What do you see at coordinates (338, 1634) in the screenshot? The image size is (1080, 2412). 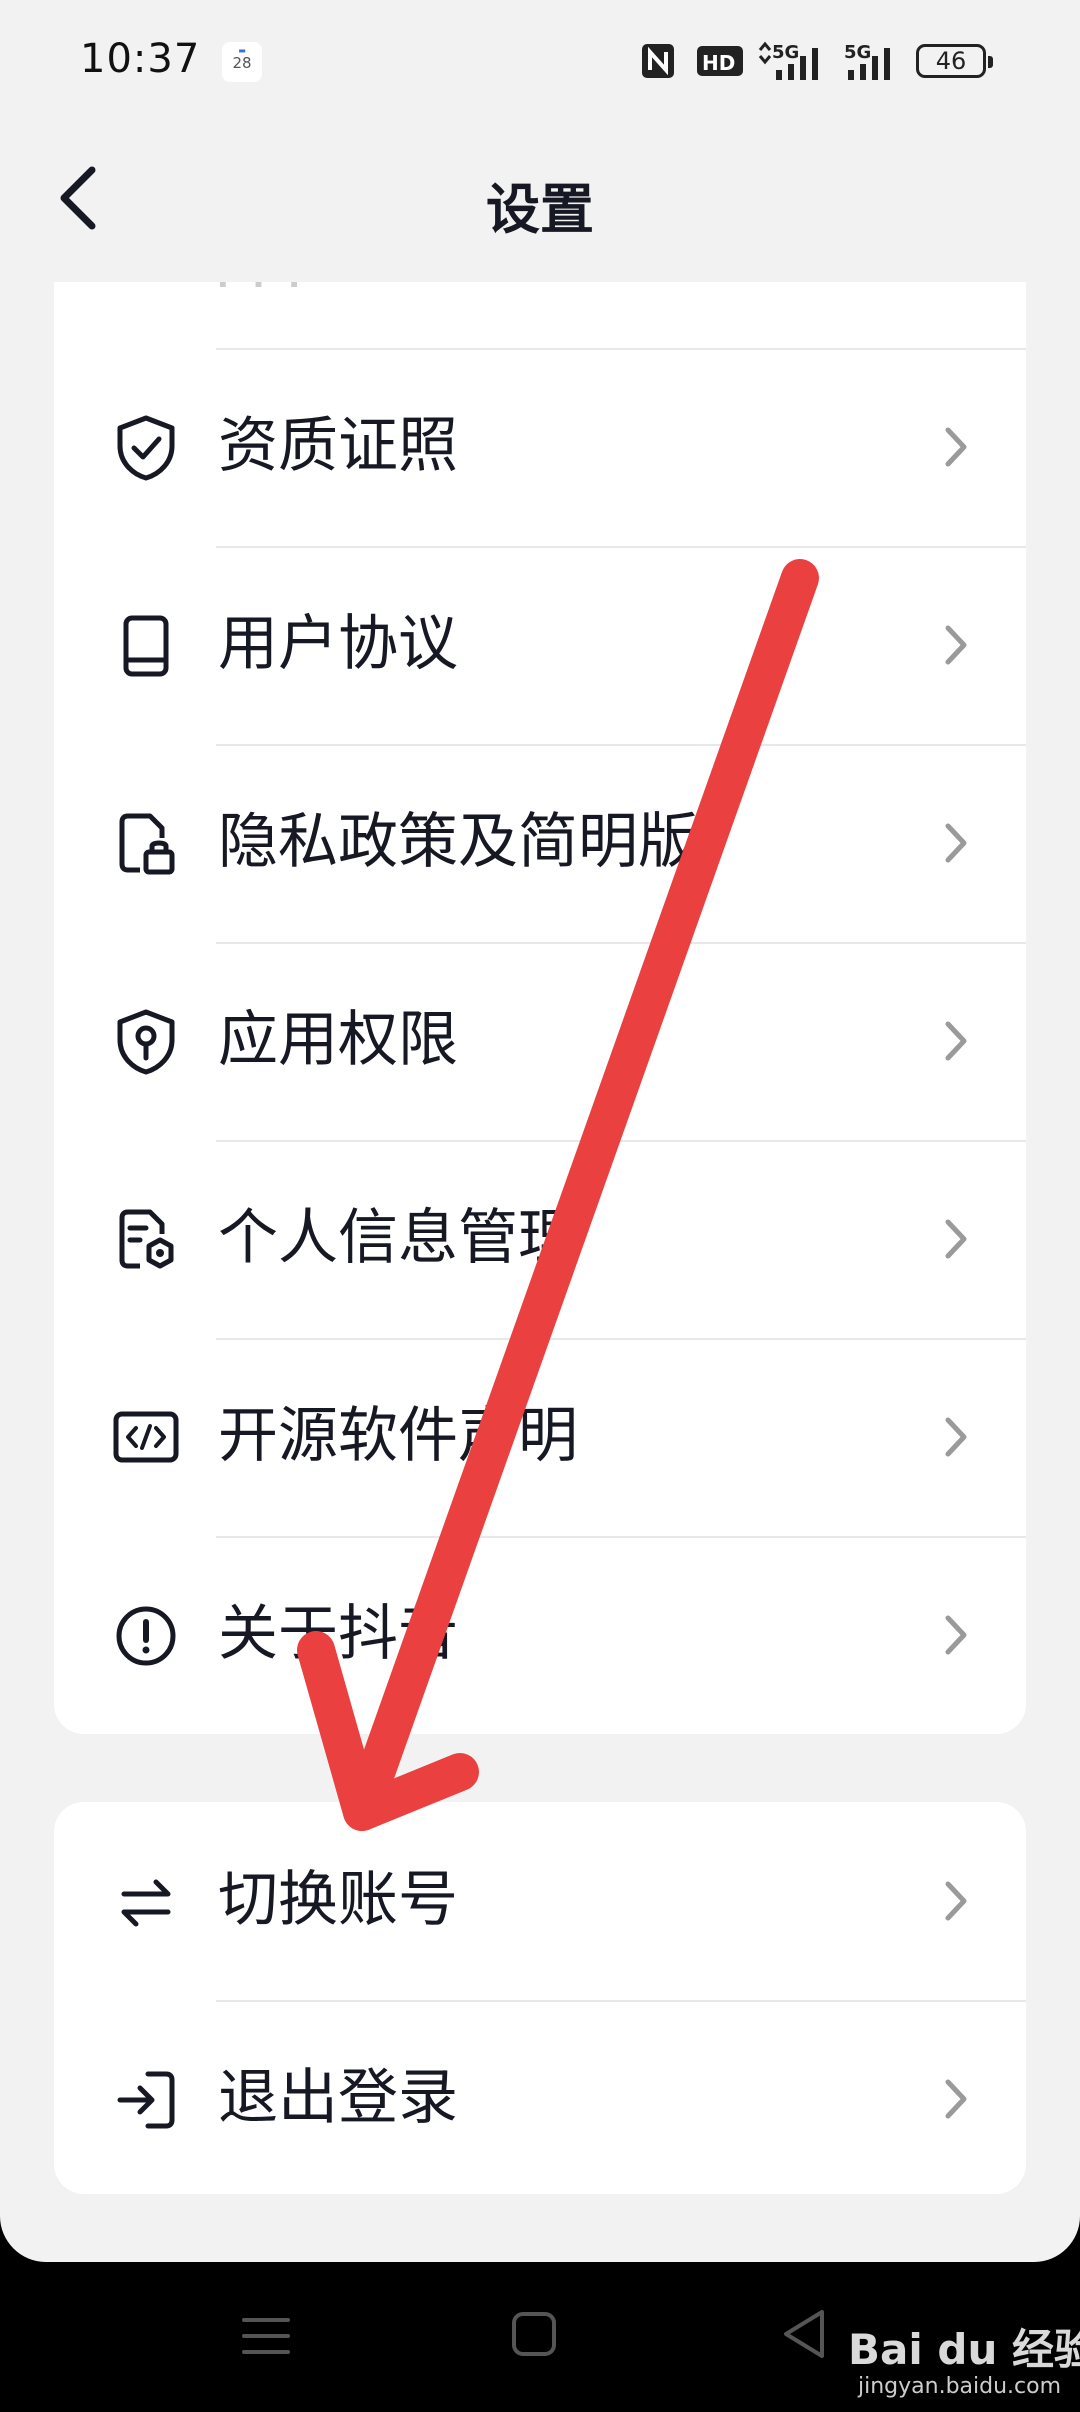 I see `menu-item-label: 关于抖音` at bounding box center [338, 1634].